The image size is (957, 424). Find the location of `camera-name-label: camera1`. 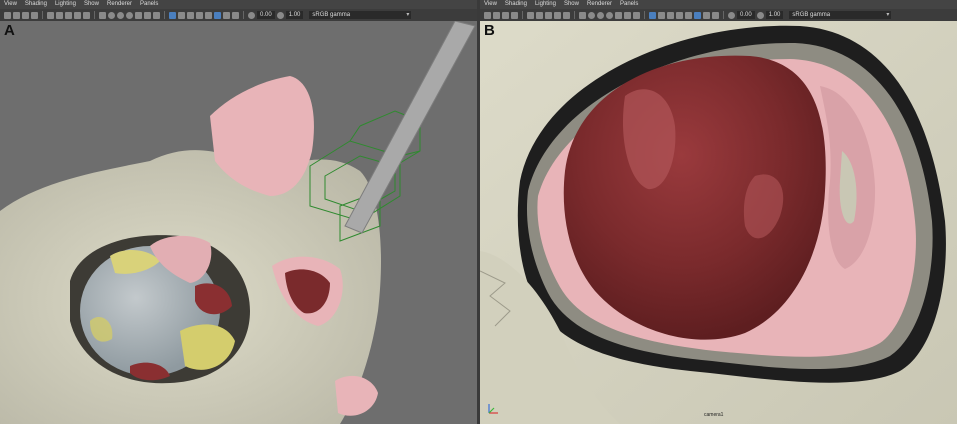

camera-name-label: camera1 is located at coordinates (714, 415).